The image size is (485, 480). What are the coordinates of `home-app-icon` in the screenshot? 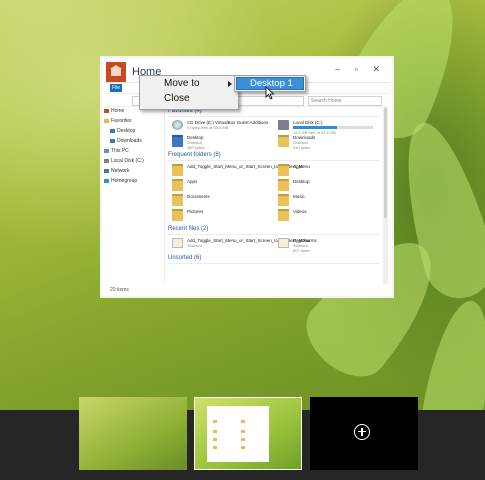 It's located at (116, 72).